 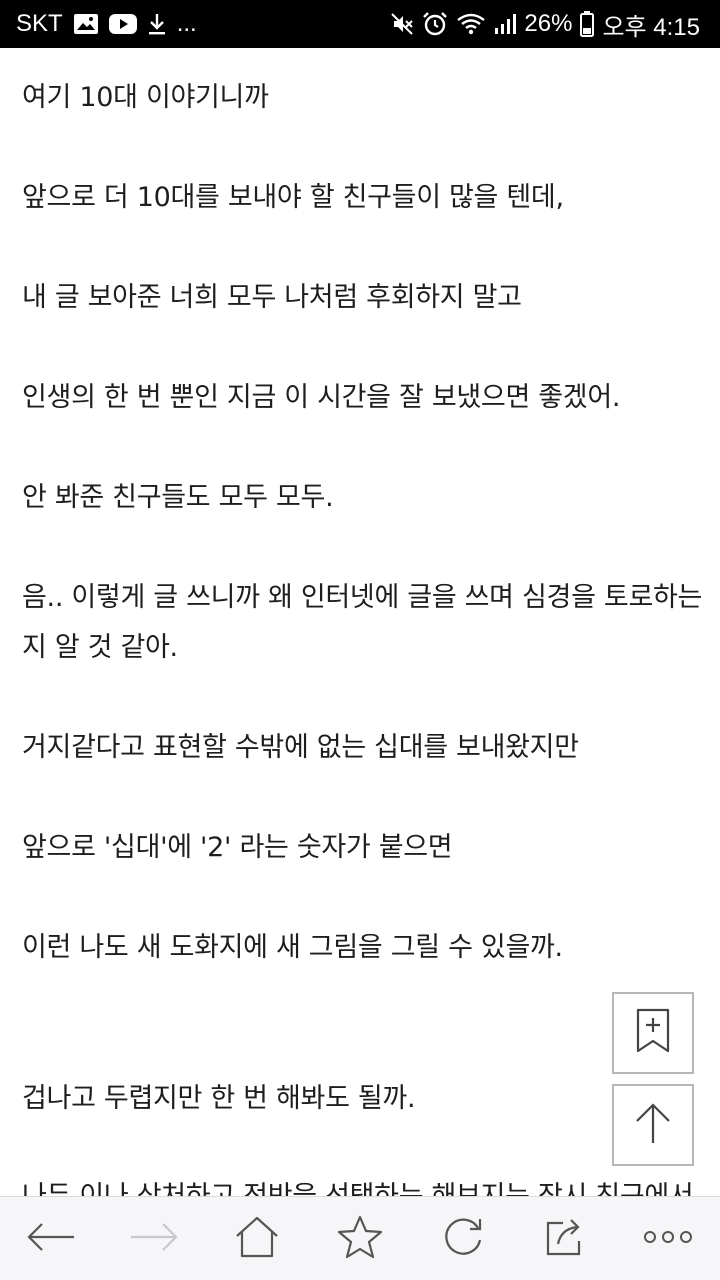 I want to click on bookmark-add-button, so click(x=653, y=1033).